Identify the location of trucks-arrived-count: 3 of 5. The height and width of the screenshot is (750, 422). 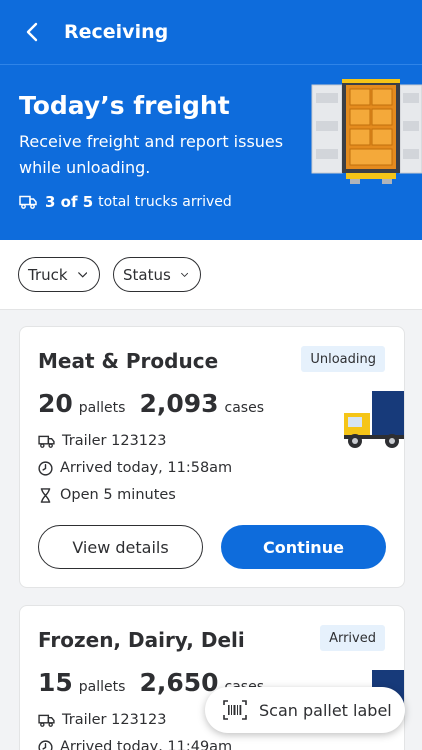
(69, 202).